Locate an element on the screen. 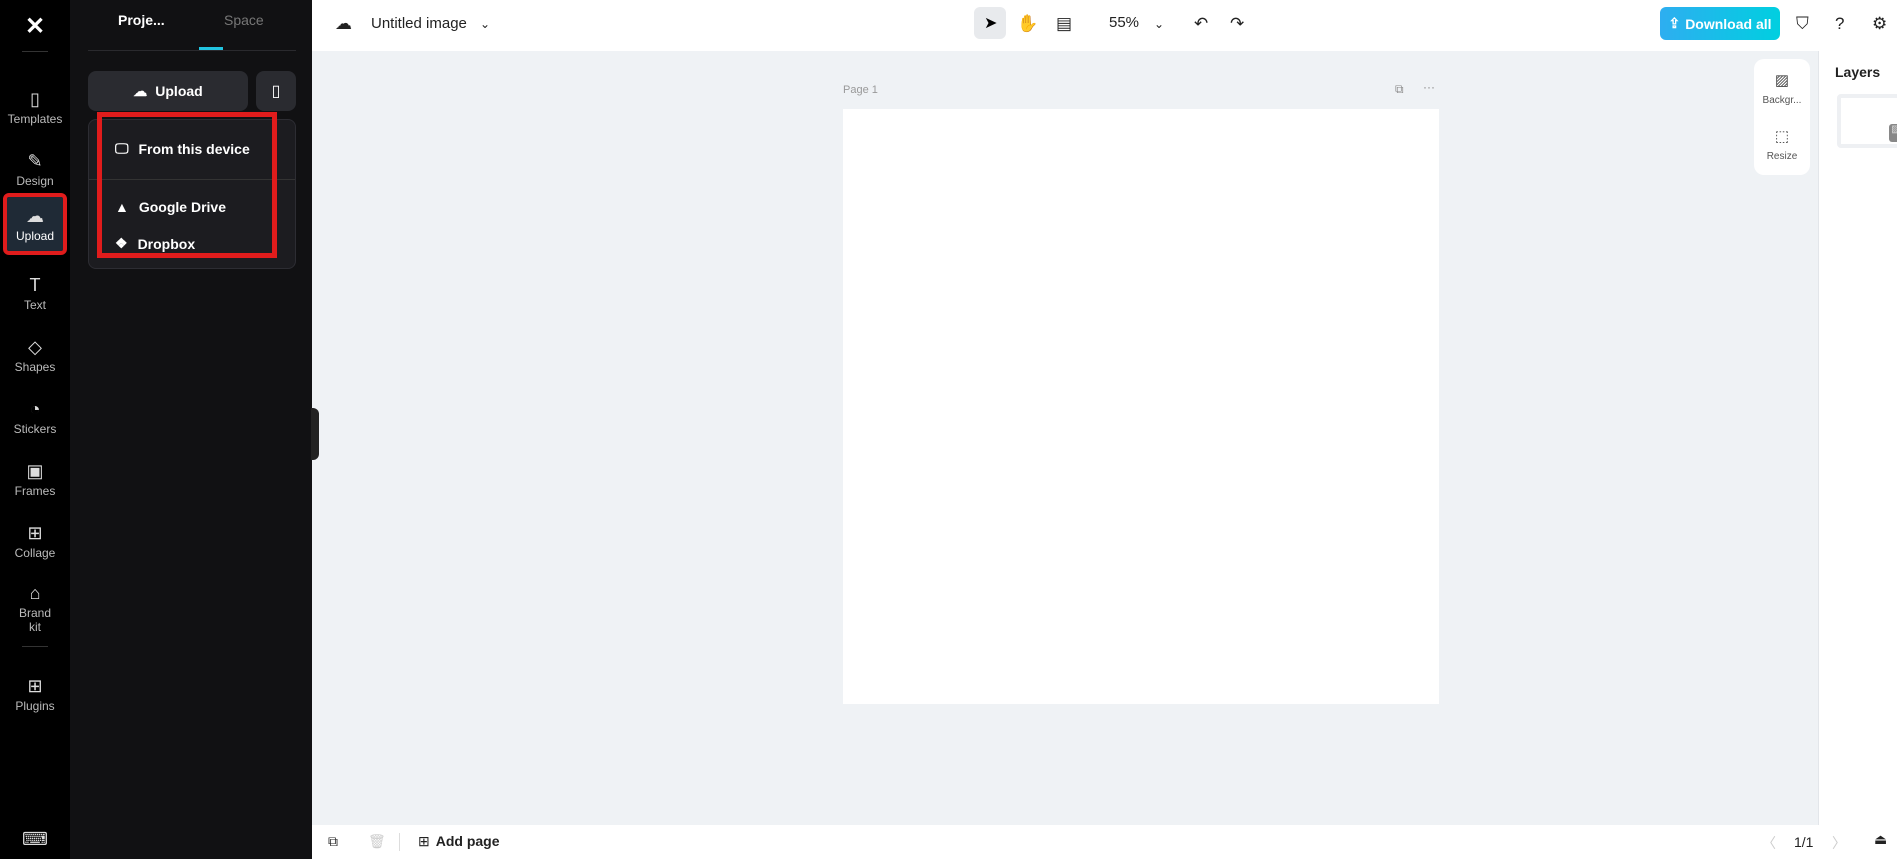 Image resolution: width=1897 pixels, height=859 pixels. label: Collage is located at coordinates (35, 552).